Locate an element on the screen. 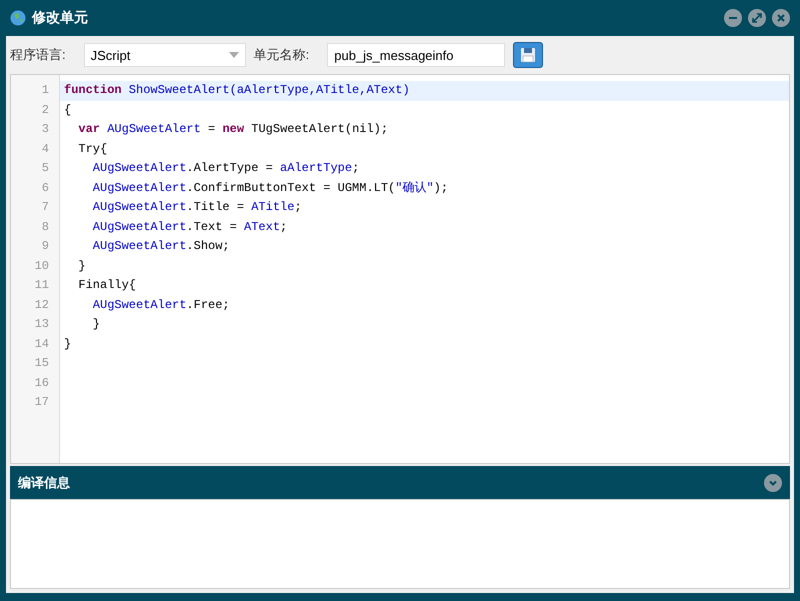  line-number: 6 is located at coordinates (45, 188).